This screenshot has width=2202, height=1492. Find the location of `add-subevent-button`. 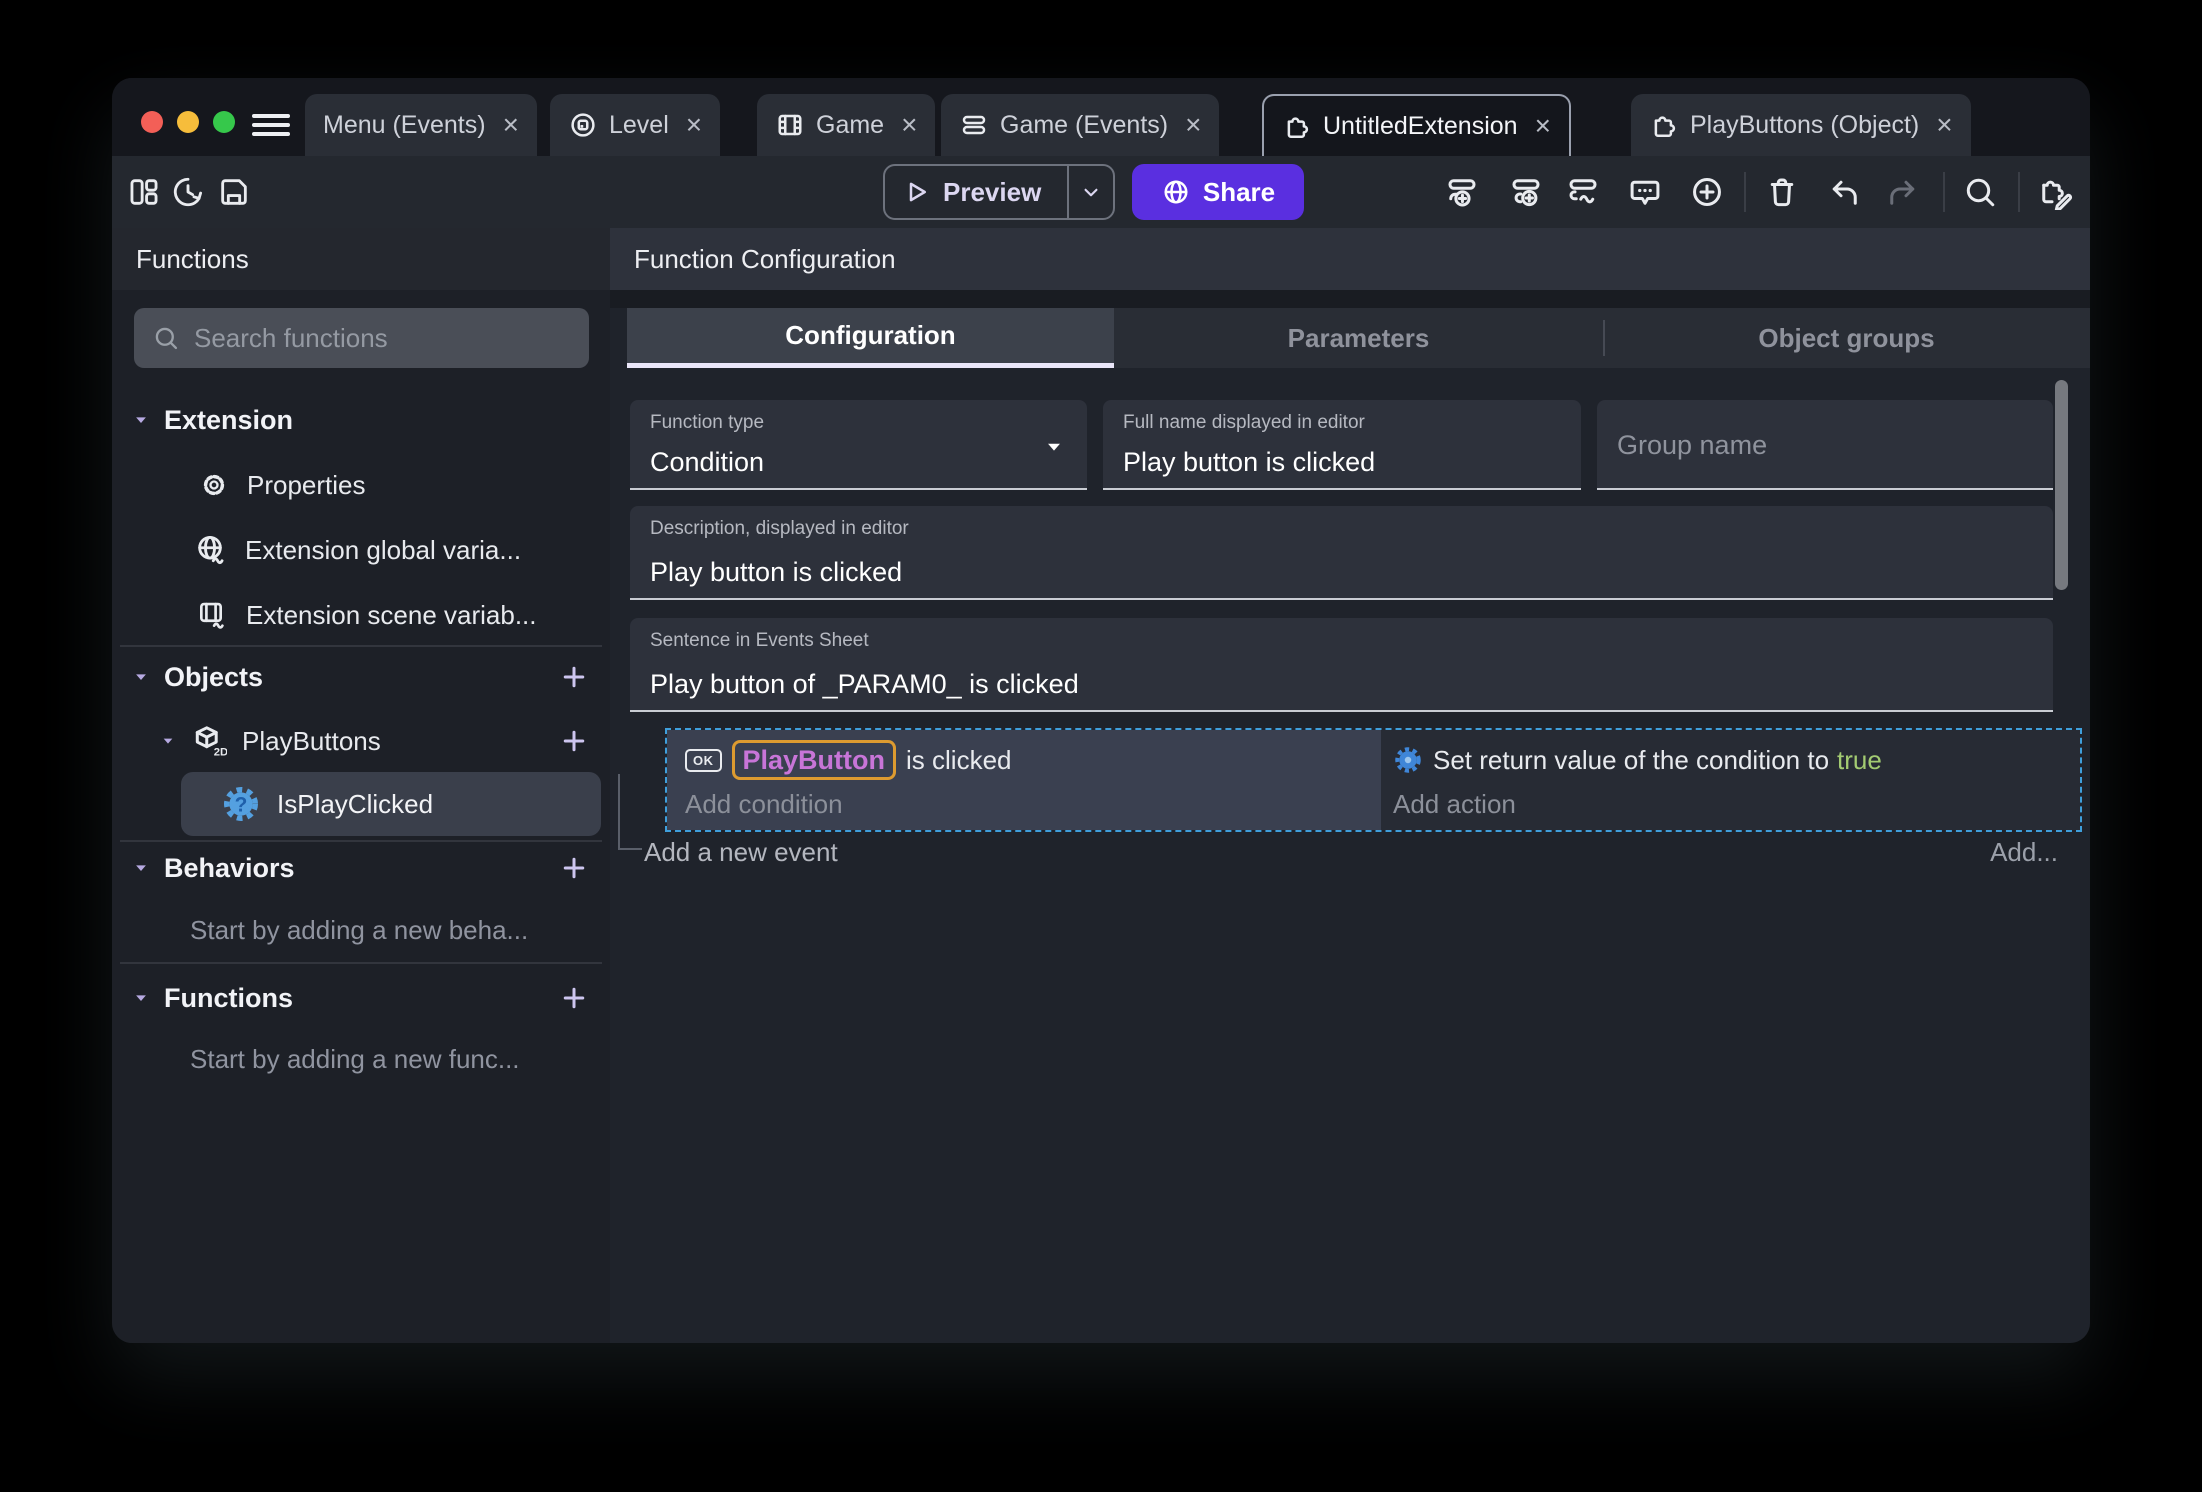

add-subevent-button is located at coordinates (1526, 192).